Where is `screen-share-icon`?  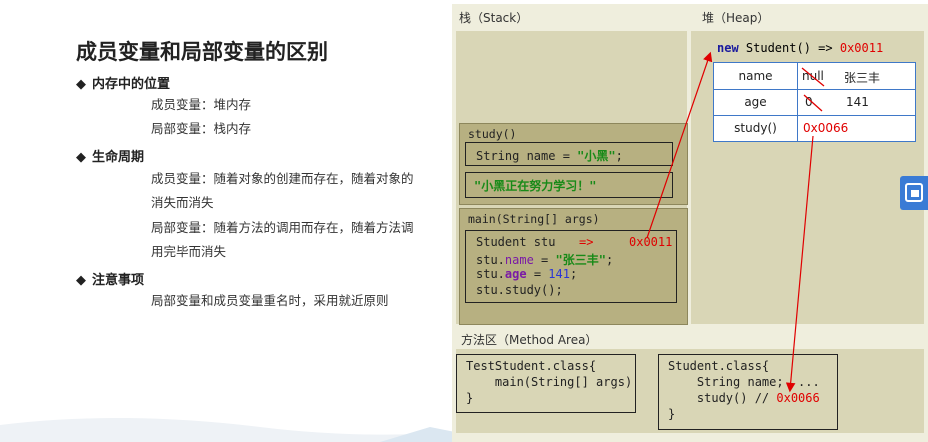 screen-share-icon is located at coordinates (914, 192).